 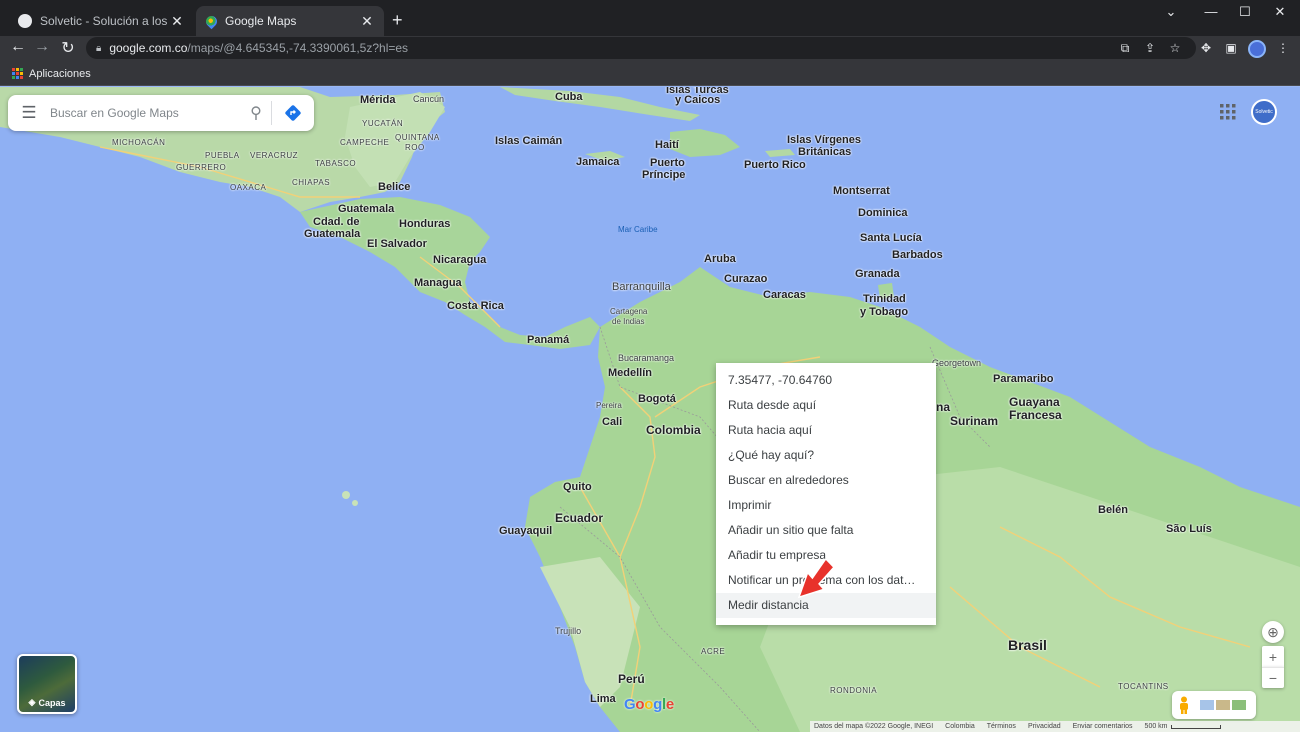 What do you see at coordinates (628, 321) in the screenshot?
I see `map-label: de Indias` at bounding box center [628, 321].